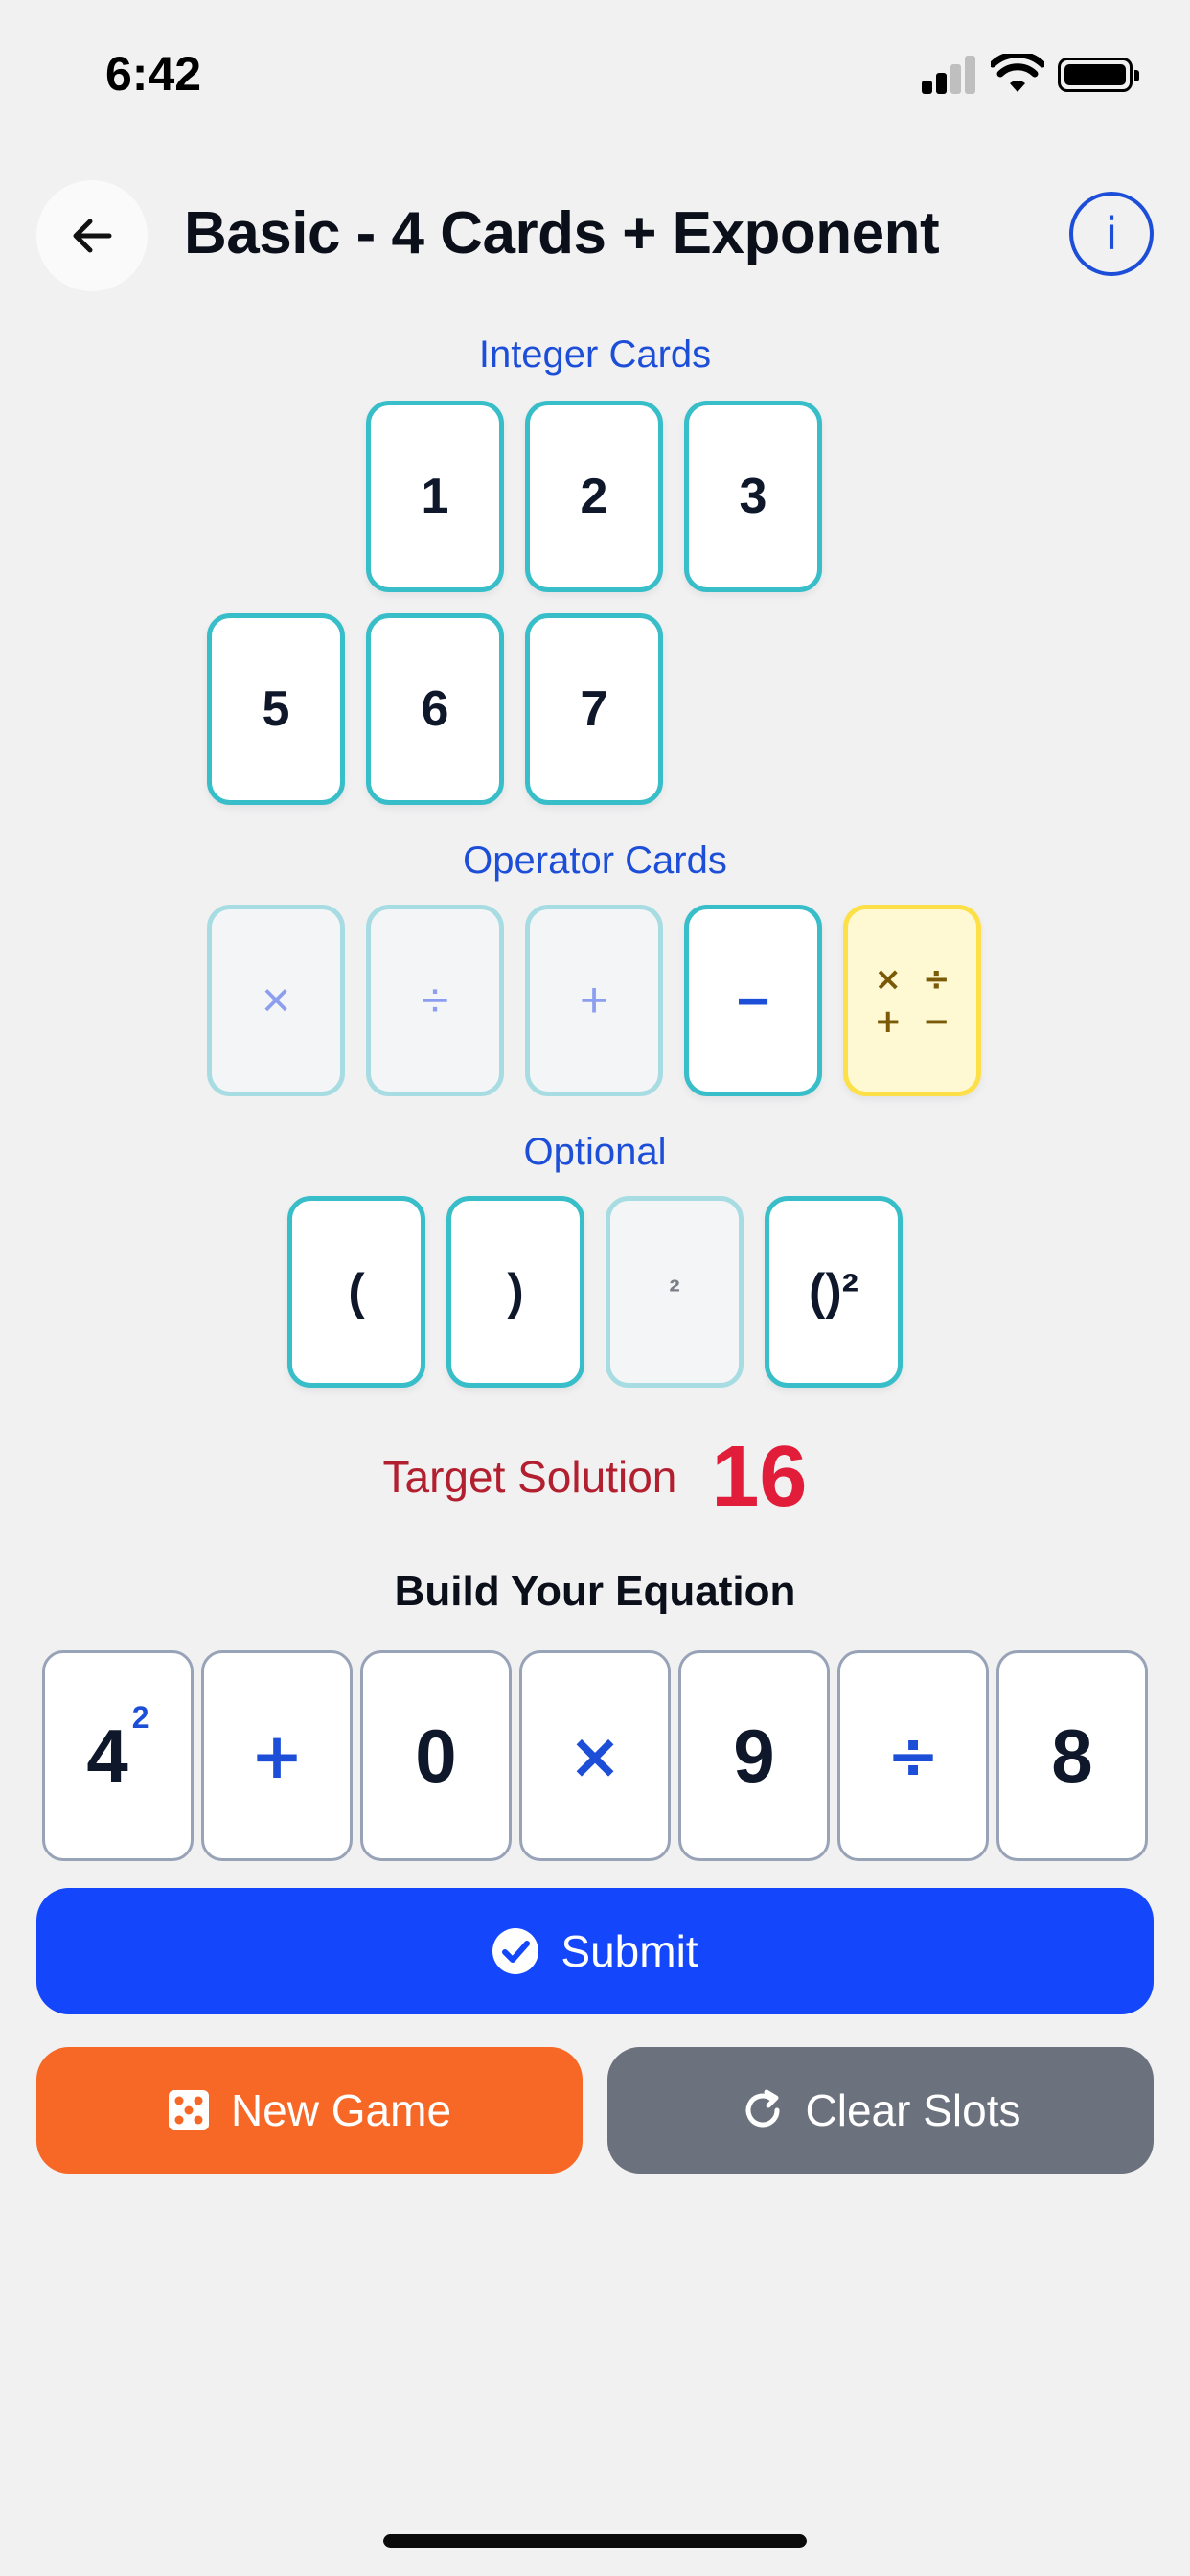 The height and width of the screenshot is (2576, 1190). What do you see at coordinates (356, 1292) in the screenshot?
I see `optional-card-open-paren: (` at bounding box center [356, 1292].